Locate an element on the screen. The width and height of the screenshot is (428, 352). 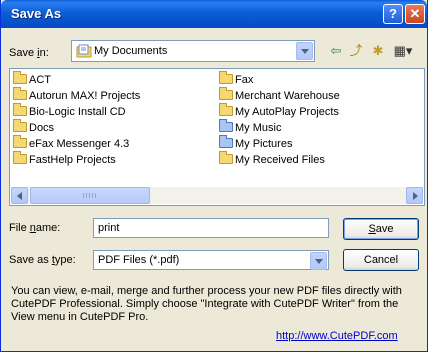
file-list-item: My Music is located at coordinates (250, 127).